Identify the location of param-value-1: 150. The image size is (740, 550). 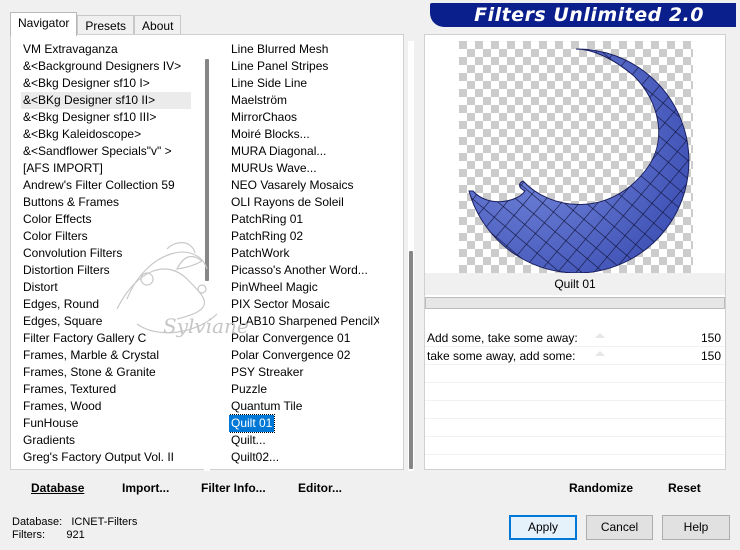
(710, 338).